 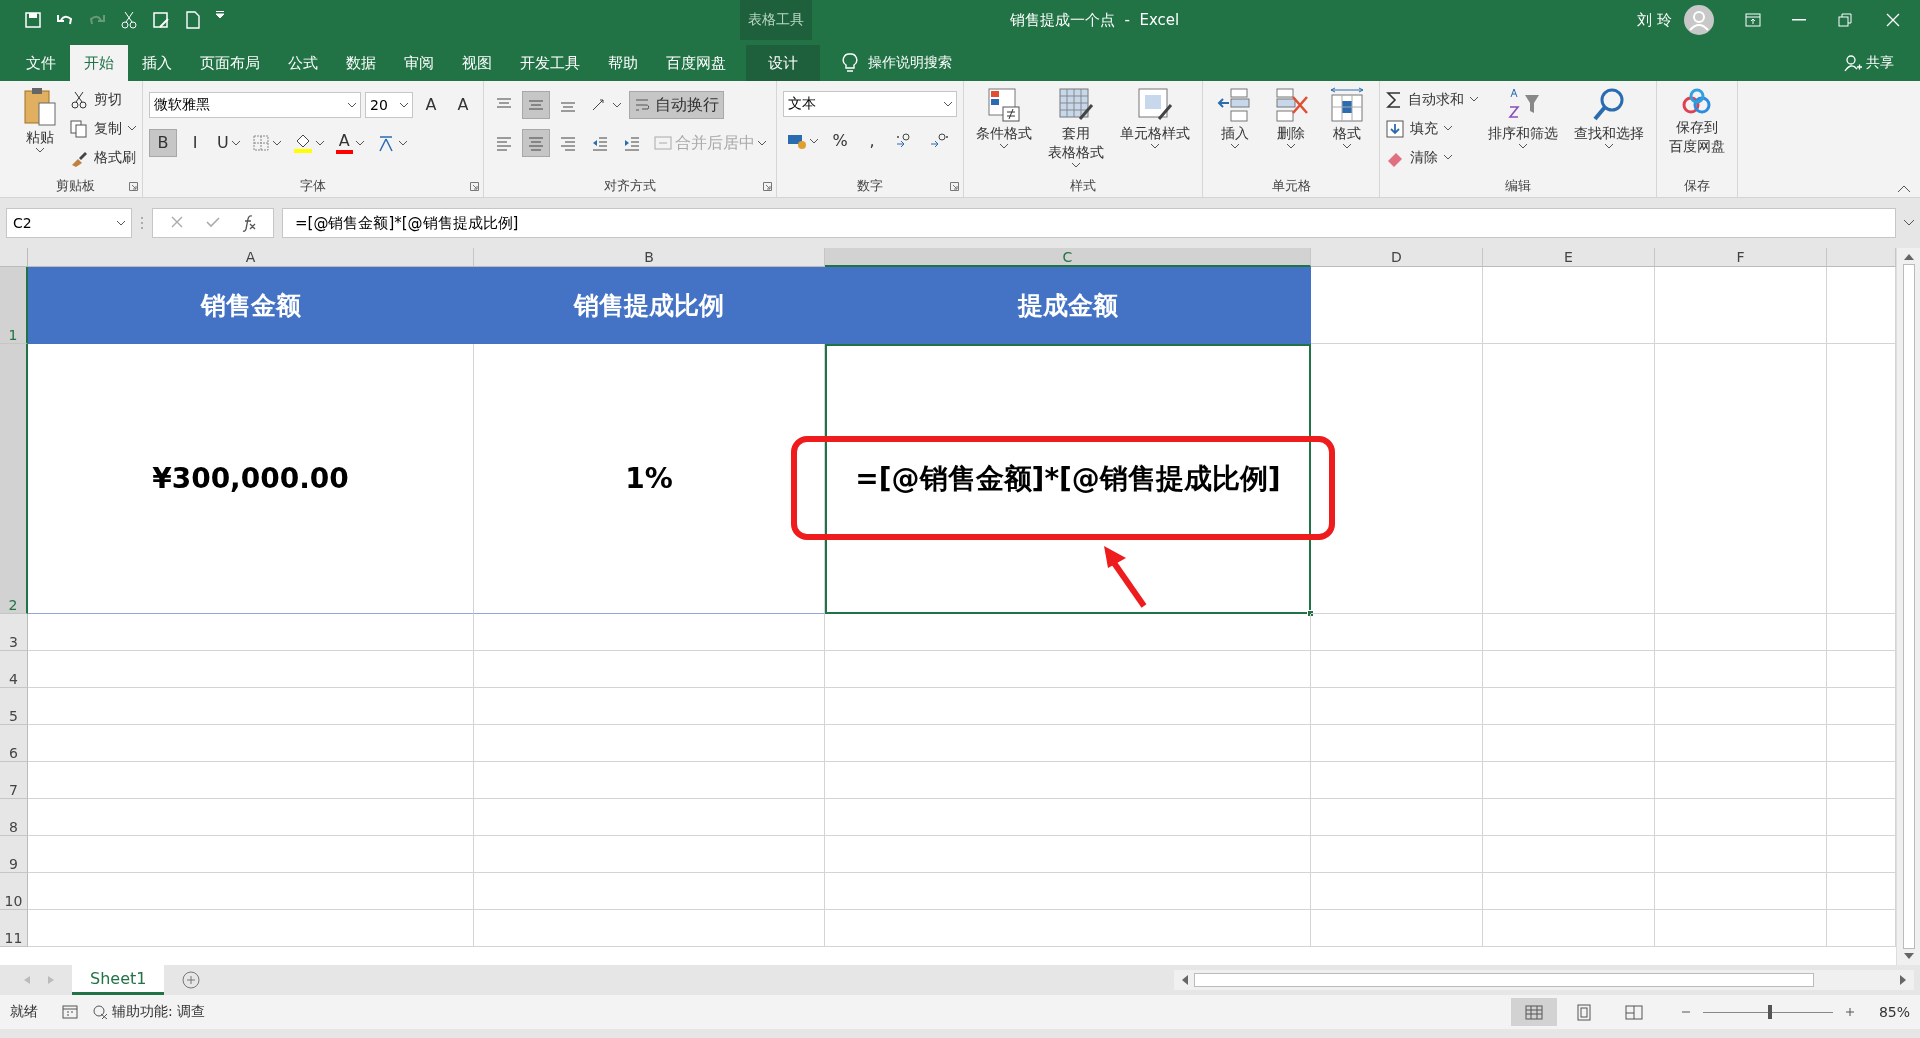 I want to click on ribbon-button: 单元格样式, so click(x=1155, y=118).